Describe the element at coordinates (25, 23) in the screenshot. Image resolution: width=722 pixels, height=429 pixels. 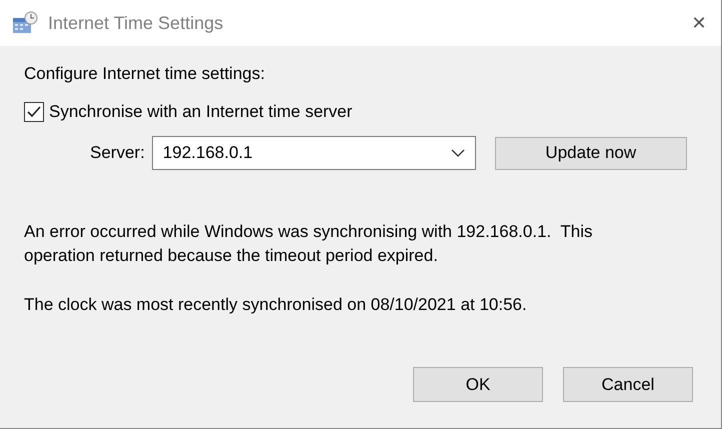
I see `calendar-clock-icon` at that location.